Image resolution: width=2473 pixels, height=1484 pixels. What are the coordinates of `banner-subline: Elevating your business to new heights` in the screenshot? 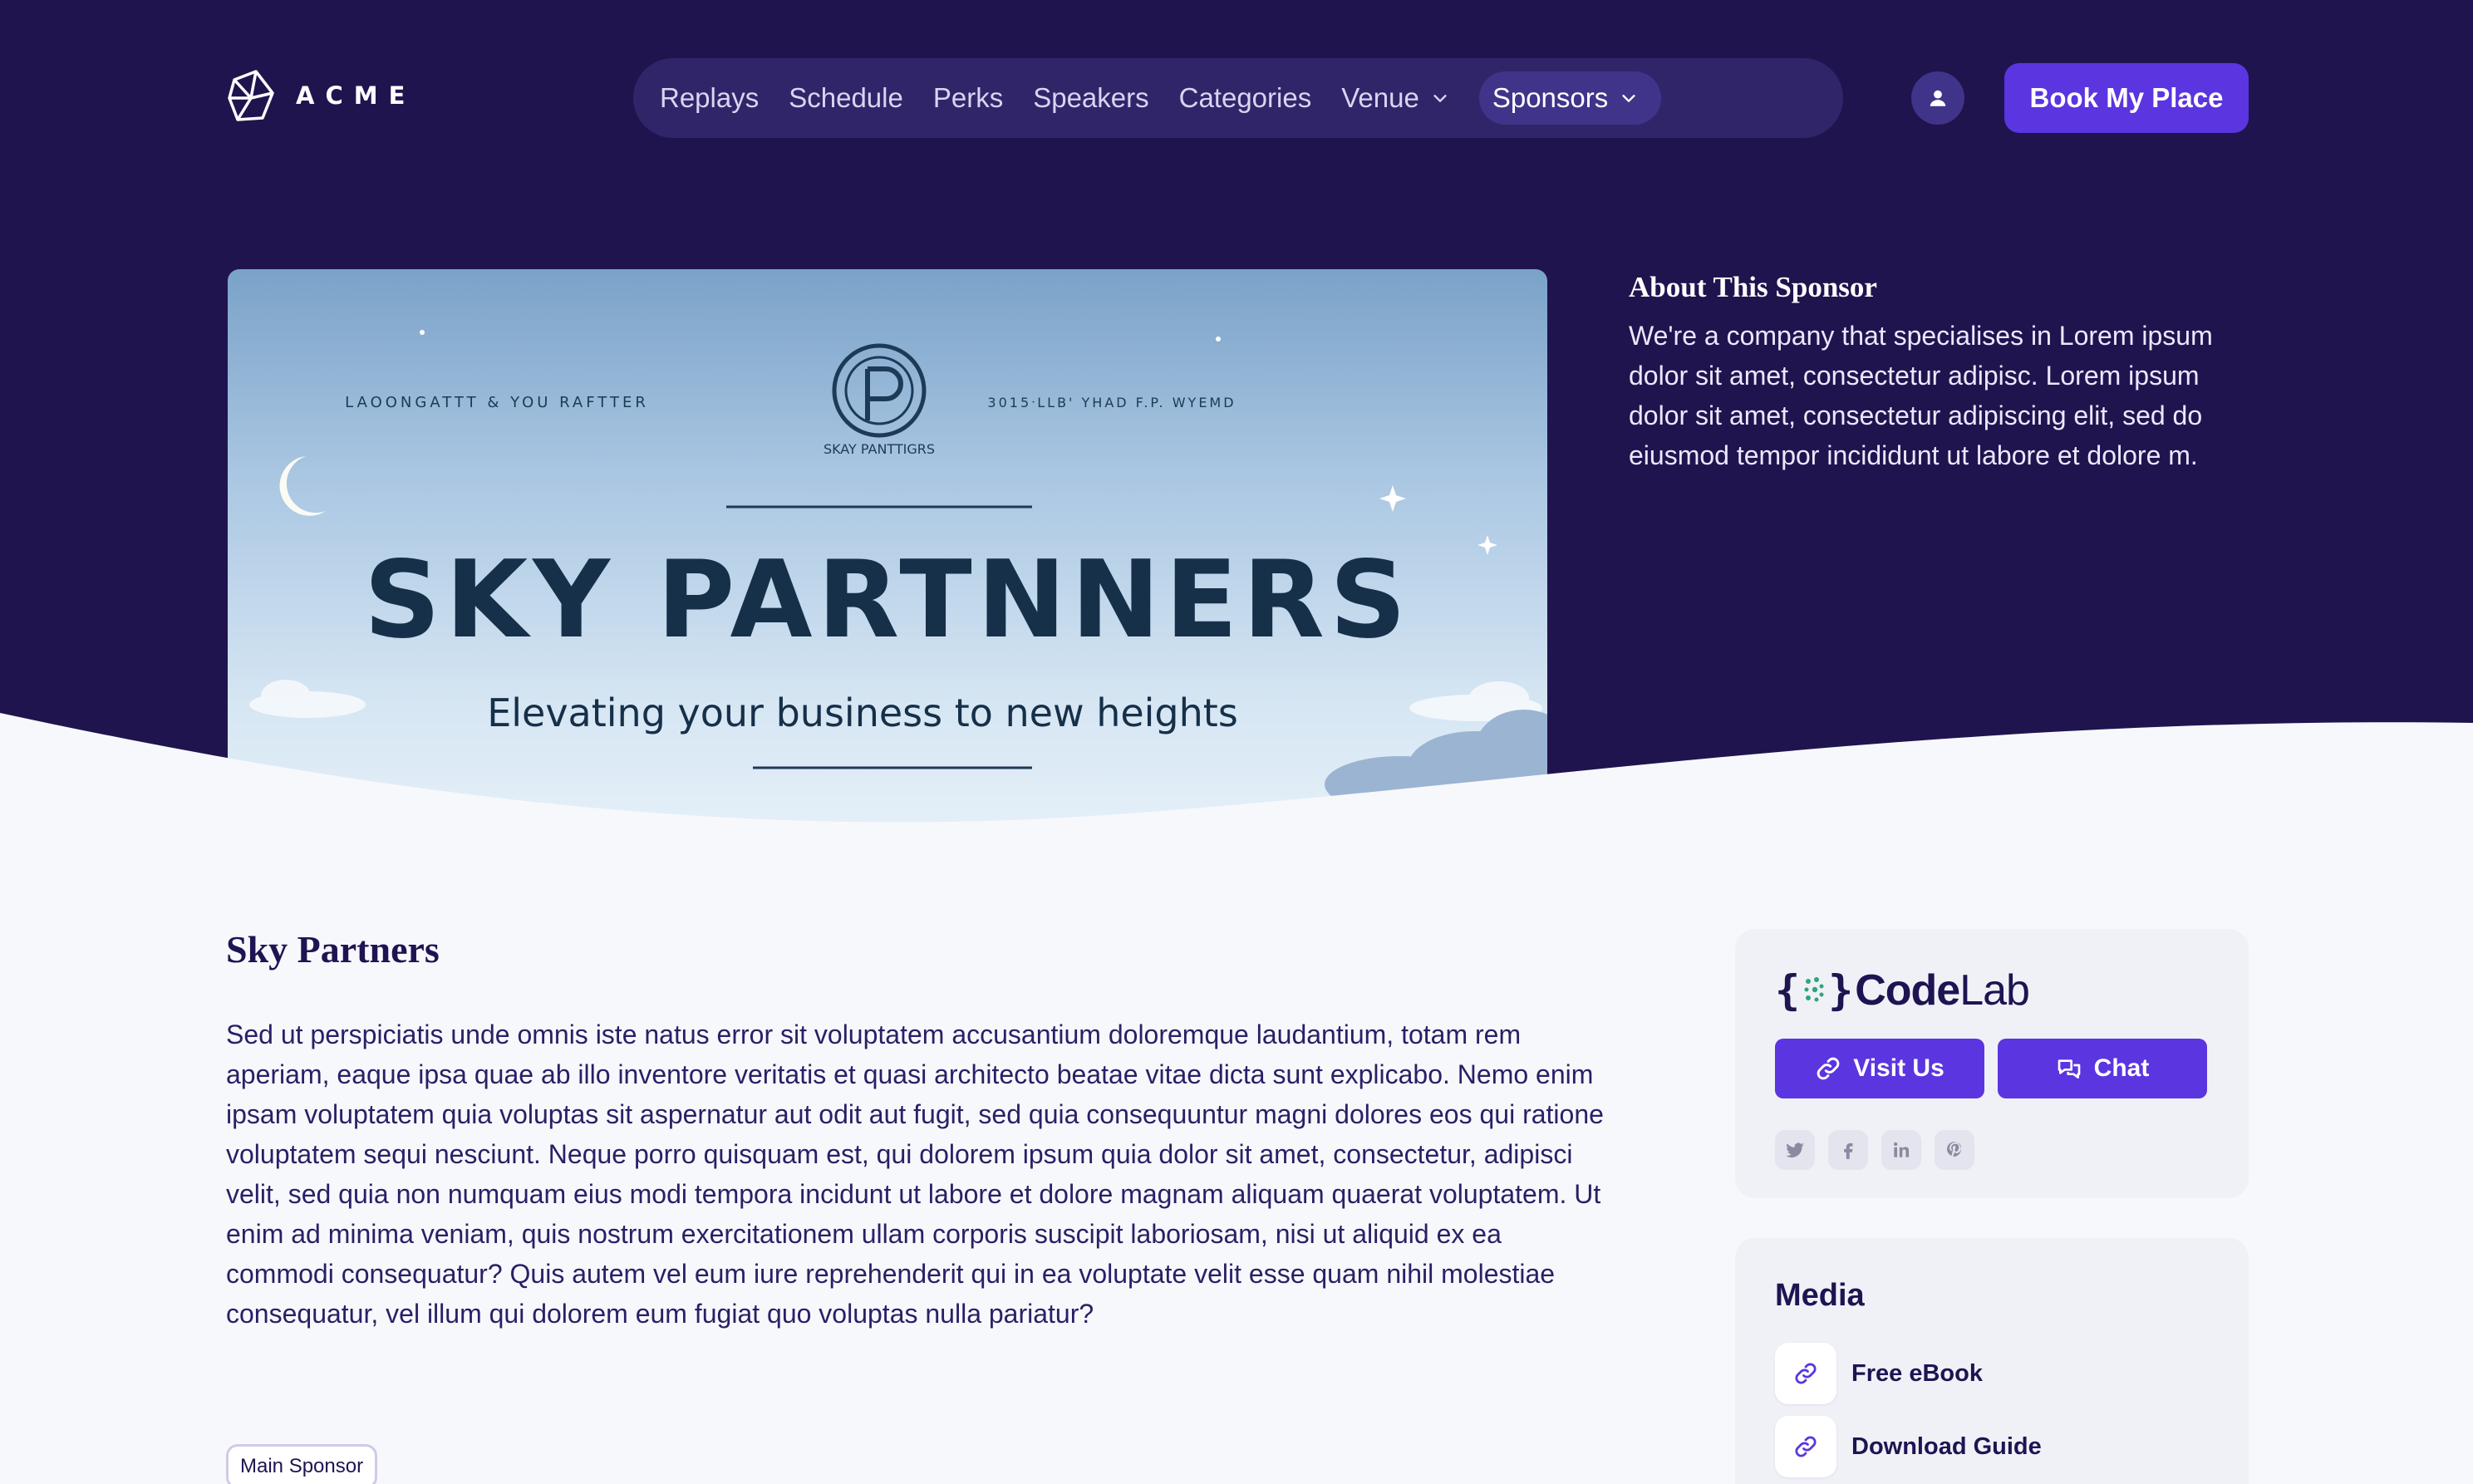 It's located at (862, 712).